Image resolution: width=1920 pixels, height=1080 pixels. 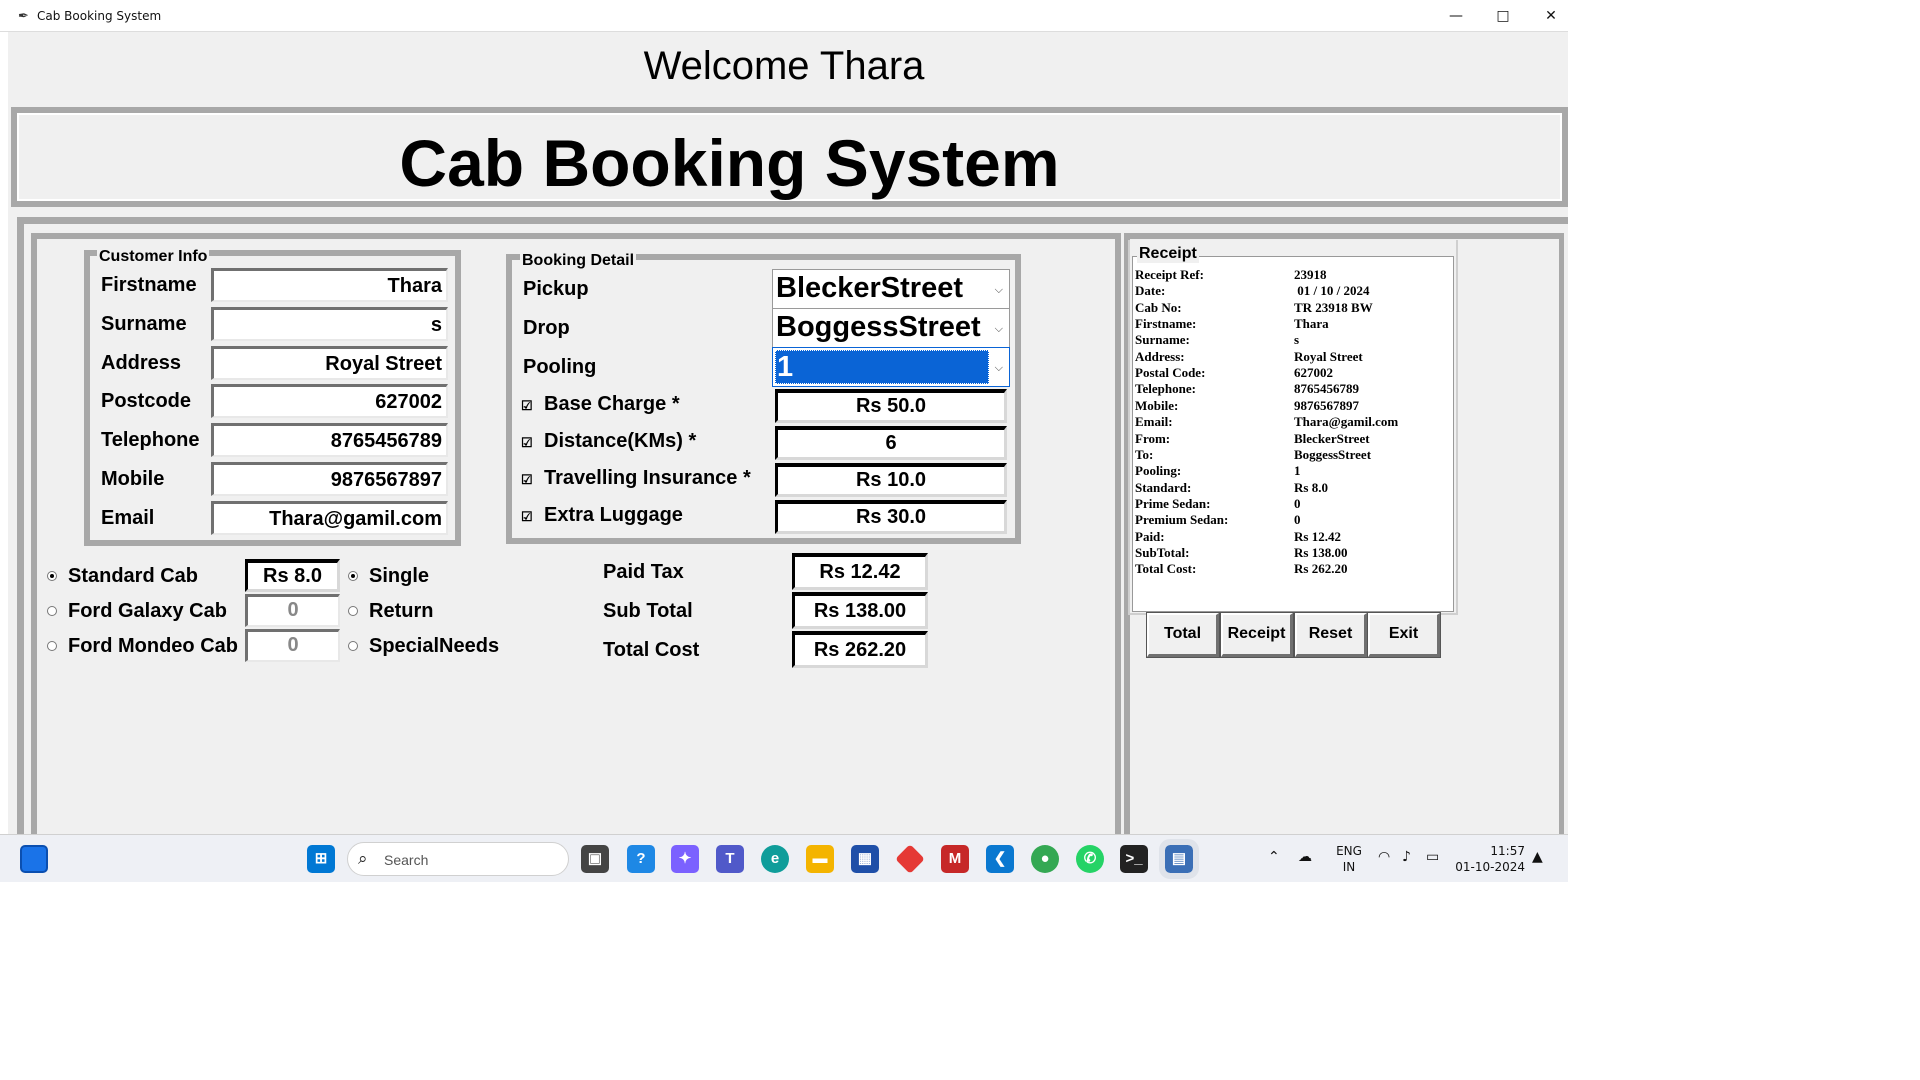 What do you see at coordinates (292, 575) in the screenshot?
I see `cab-price-field: Rs 8.0` at bounding box center [292, 575].